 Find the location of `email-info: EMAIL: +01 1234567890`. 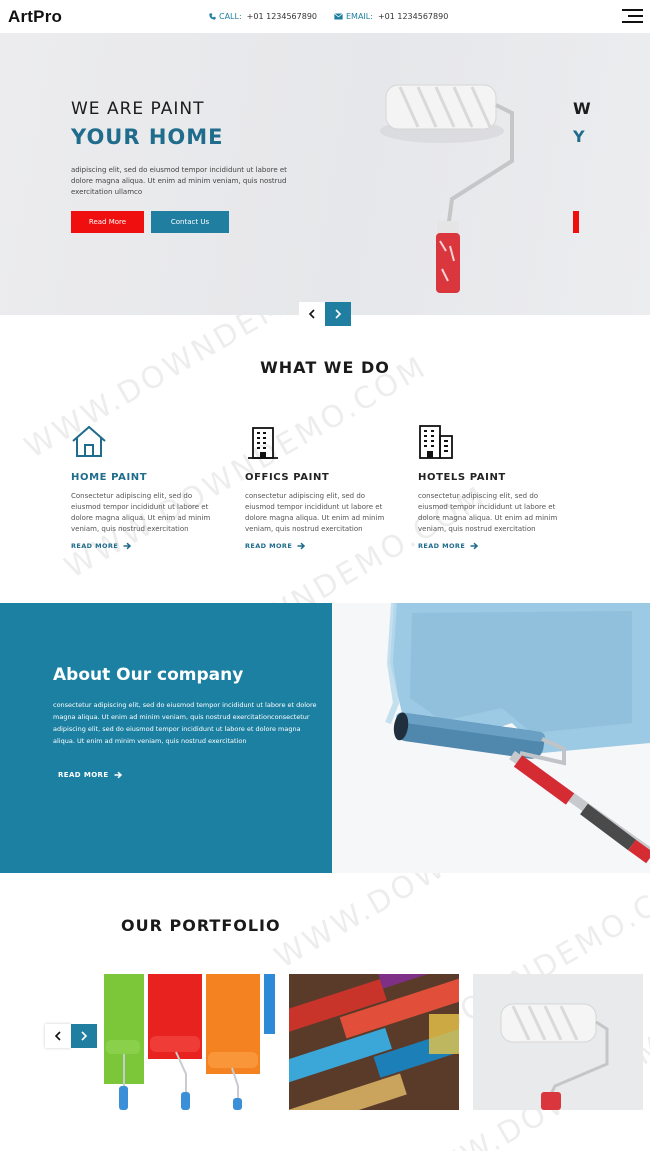

email-info: EMAIL: +01 1234567890 is located at coordinates (391, 16).